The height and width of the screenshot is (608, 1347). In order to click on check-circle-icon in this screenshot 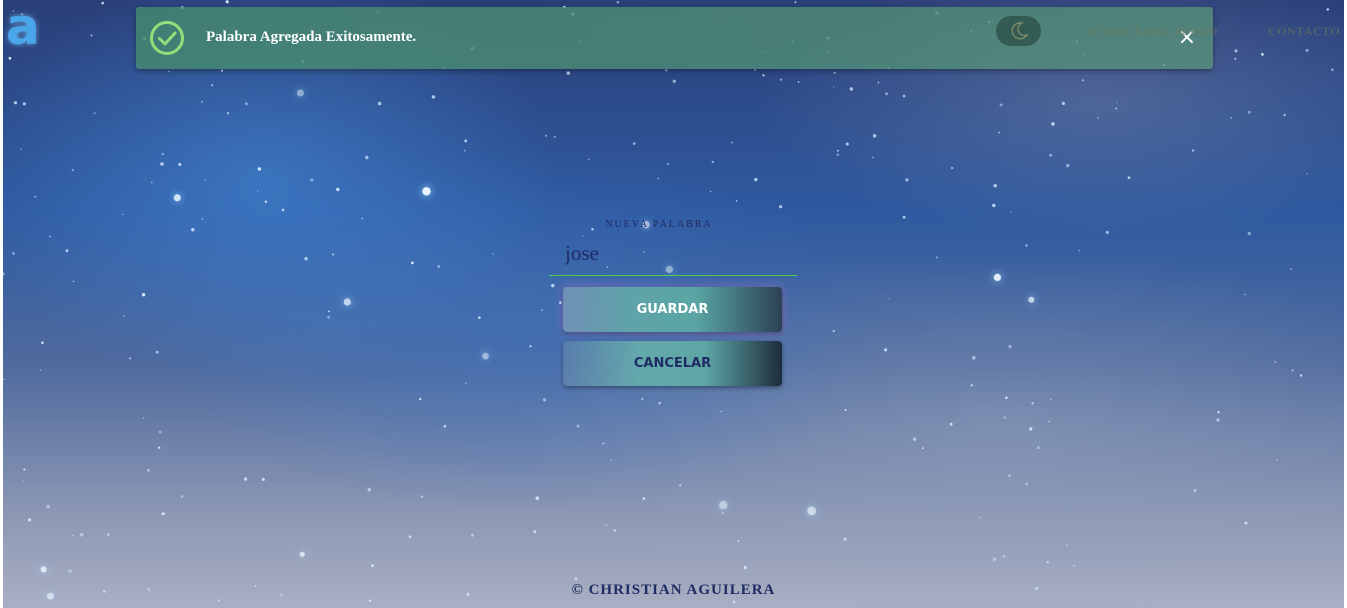, I will do `click(167, 38)`.